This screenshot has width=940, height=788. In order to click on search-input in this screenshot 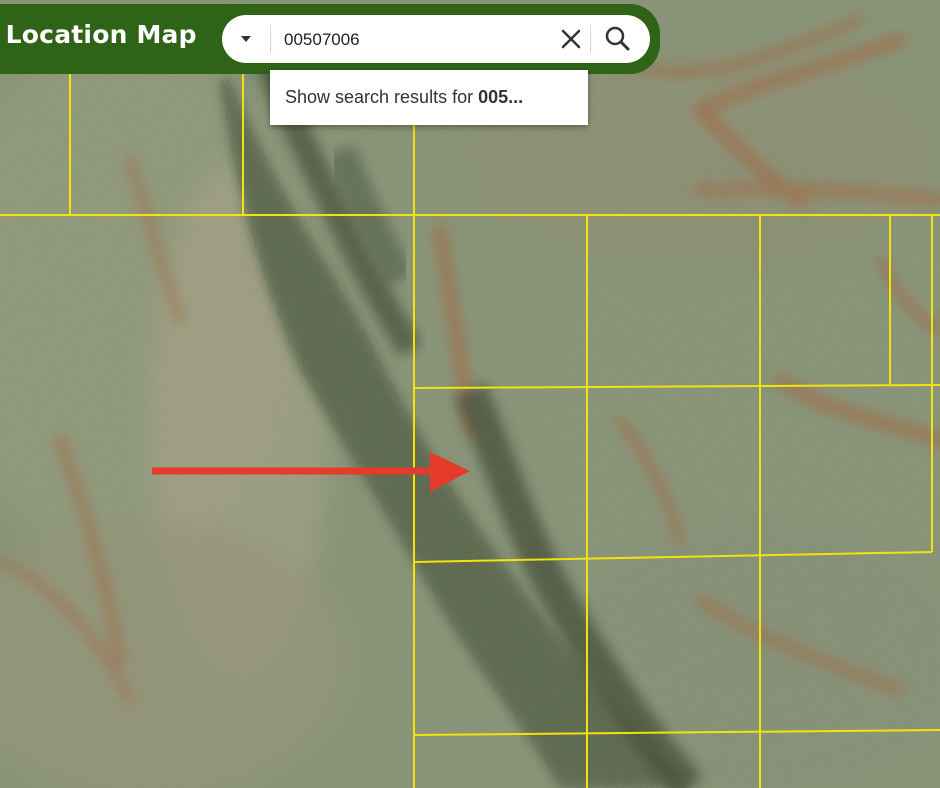, I will do `click(414, 40)`.